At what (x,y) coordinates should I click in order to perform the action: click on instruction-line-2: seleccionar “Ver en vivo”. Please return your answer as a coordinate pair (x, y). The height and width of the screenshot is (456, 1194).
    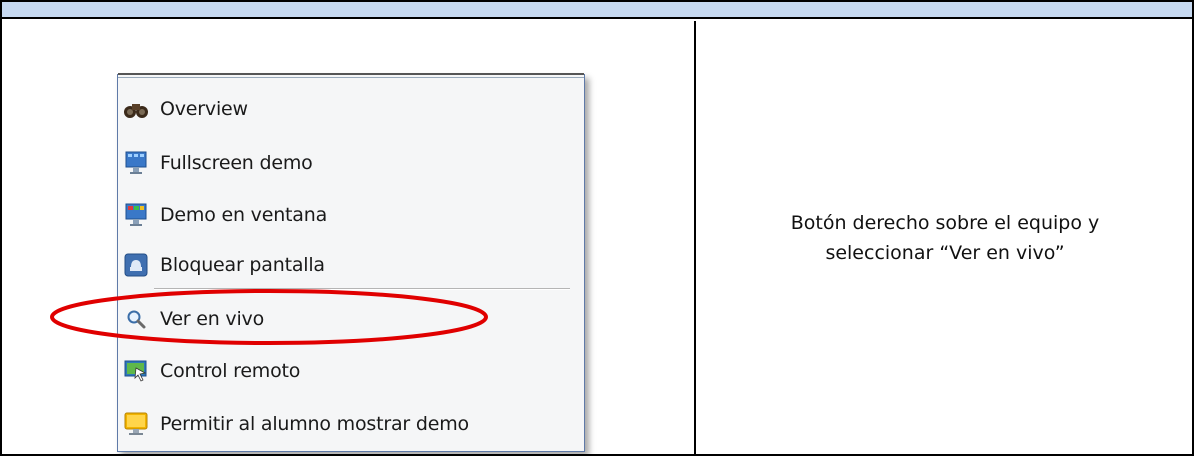
    Looking at the image, I should click on (945, 252).